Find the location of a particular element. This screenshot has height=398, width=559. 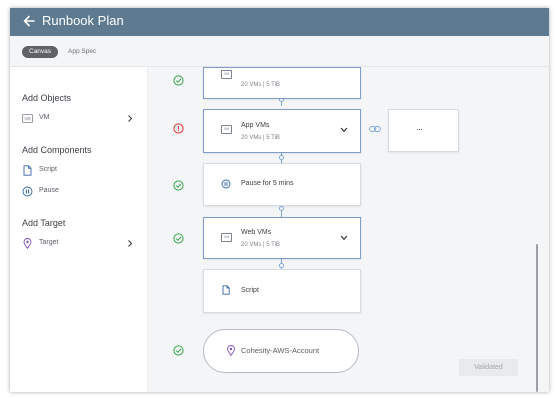

vm-group-node-web-vms: VM Web VMs 20 VMs | 5 TiB is located at coordinates (282, 238).